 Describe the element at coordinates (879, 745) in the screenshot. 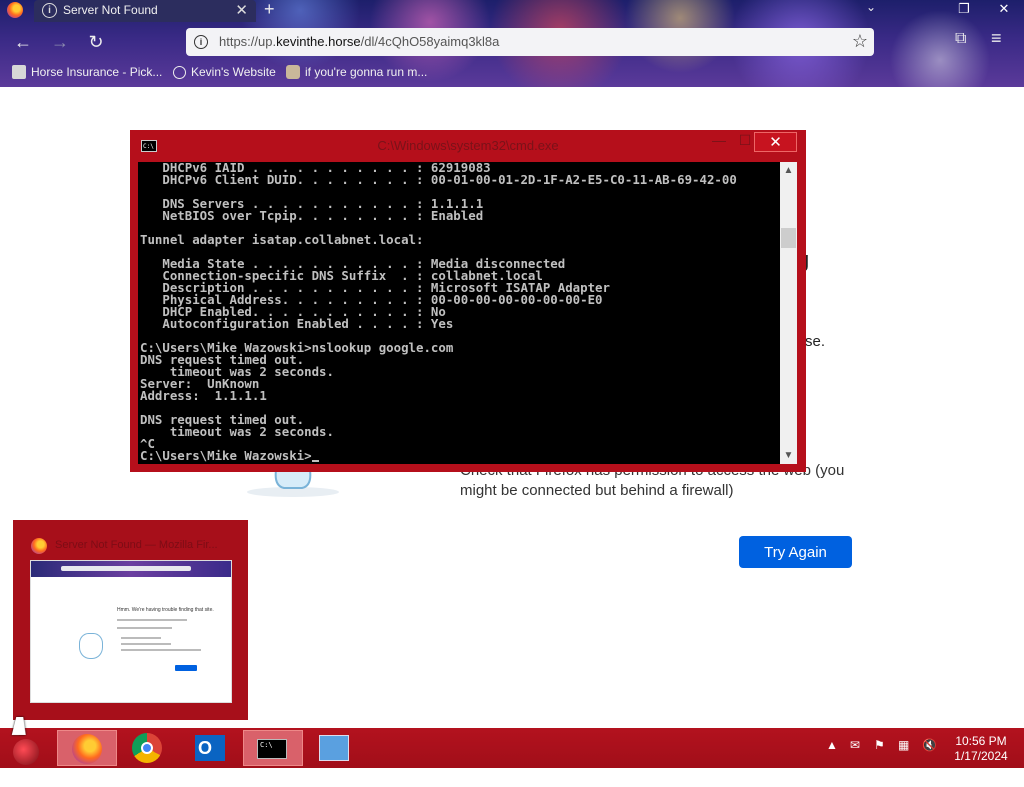

I see `action-center-flag-icon: ⚑` at that location.